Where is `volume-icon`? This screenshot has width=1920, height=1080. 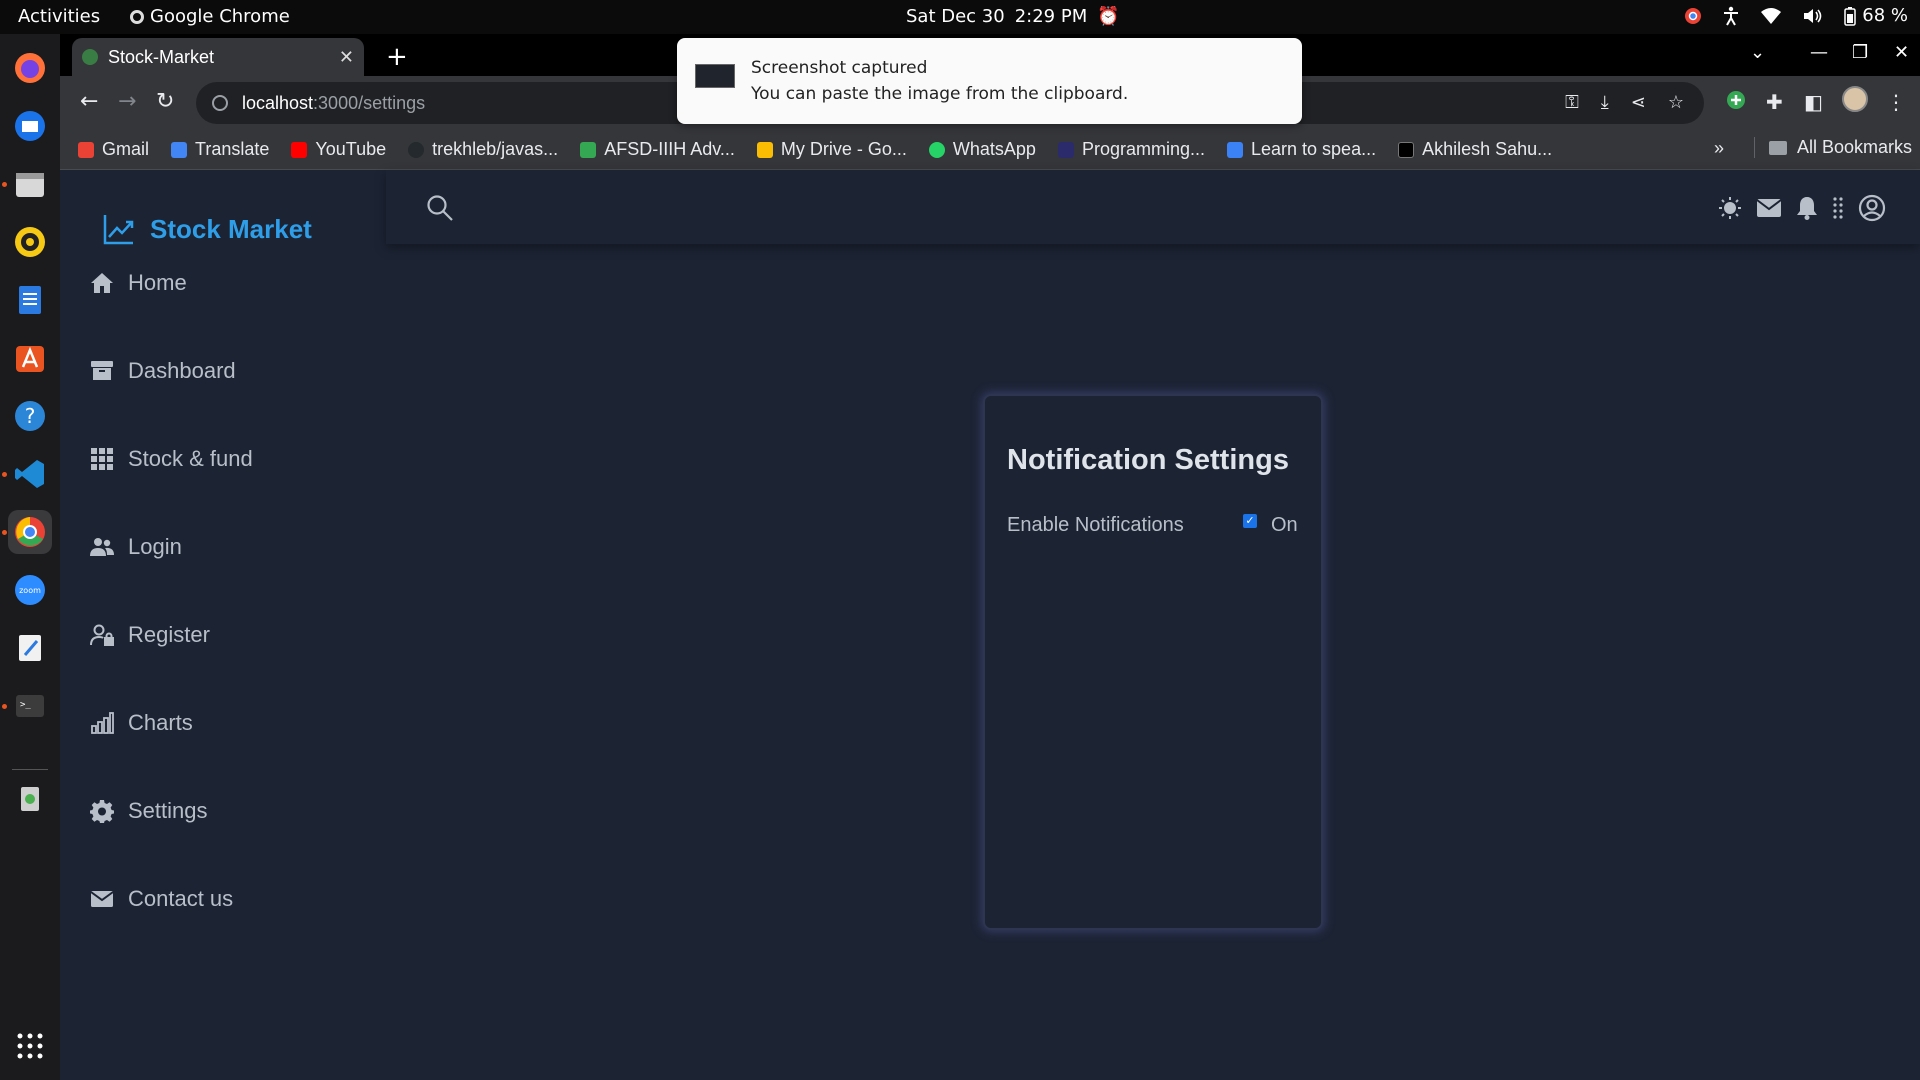 volume-icon is located at coordinates (1813, 16).